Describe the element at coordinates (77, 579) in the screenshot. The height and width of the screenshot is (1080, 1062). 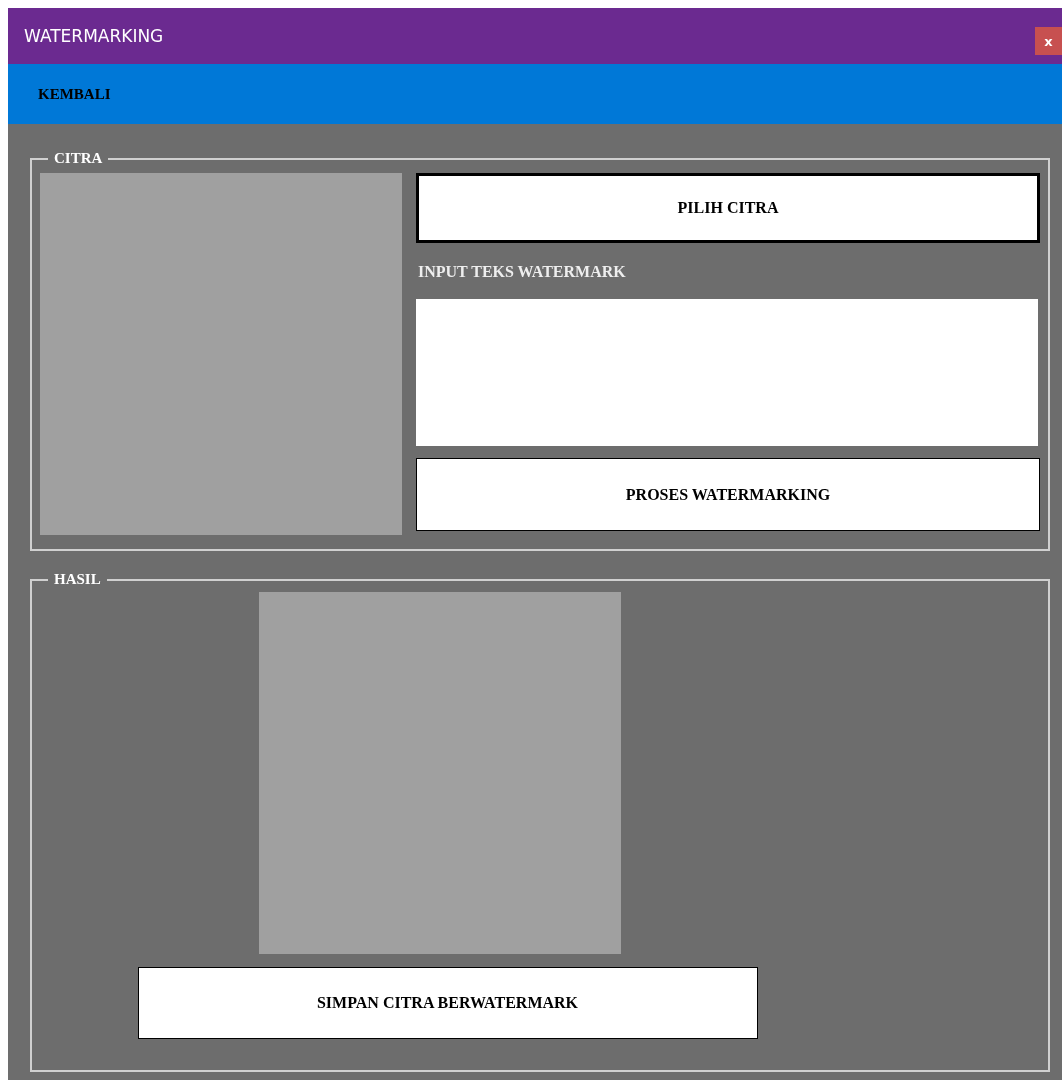
I see `group-title: HASIL` at that location.